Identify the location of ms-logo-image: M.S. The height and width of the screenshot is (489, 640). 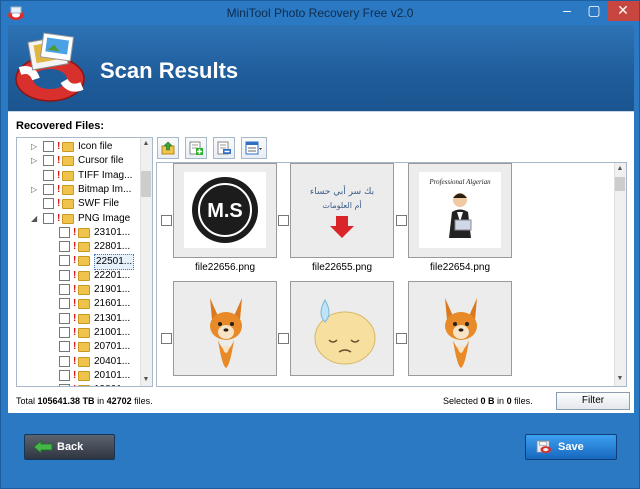
(225, 210).